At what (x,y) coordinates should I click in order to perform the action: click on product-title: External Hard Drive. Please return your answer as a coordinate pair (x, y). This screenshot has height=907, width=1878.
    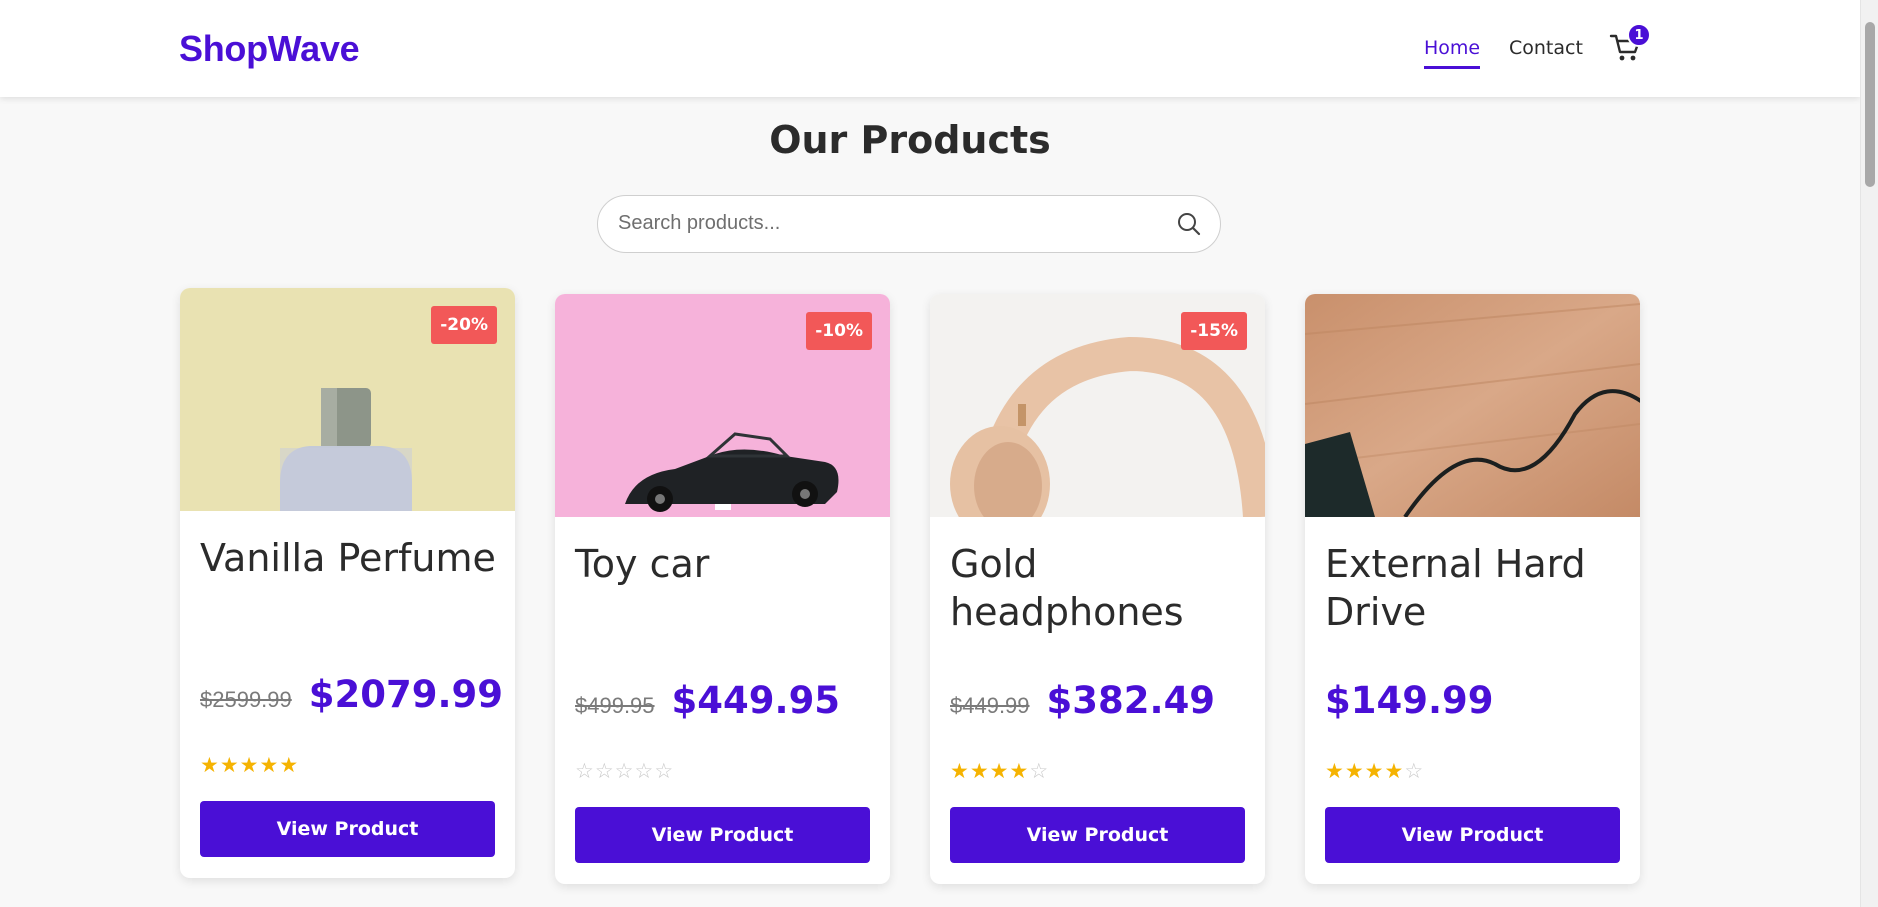
    Looking at the image, I should click on (1455, 588).